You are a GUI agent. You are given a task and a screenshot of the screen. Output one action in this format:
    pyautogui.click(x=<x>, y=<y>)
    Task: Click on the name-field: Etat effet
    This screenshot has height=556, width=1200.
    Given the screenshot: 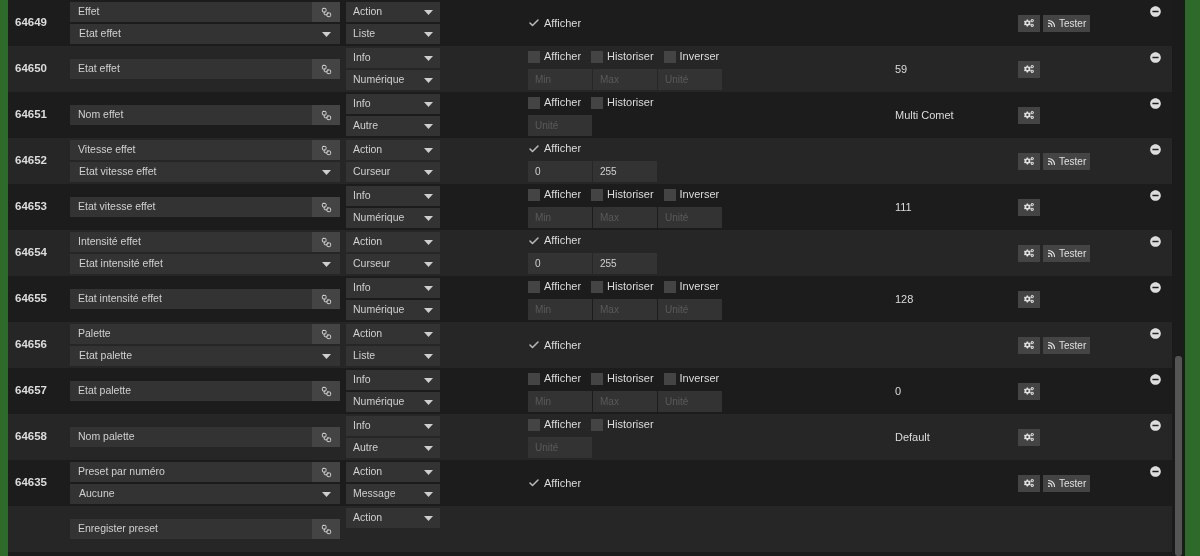 What is the action you would take?
    pyautogui.click(x=191, y=69)
    